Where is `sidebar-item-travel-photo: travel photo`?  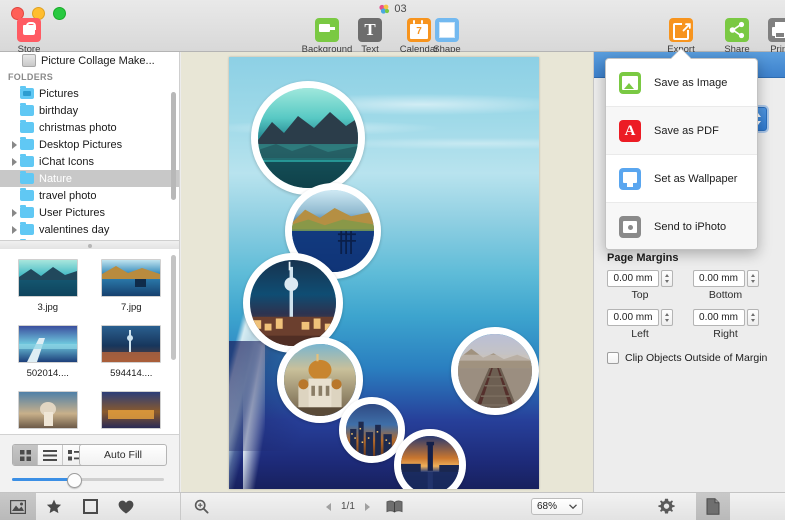 sidebar-item-travel-photo: travel photo is located at coordinates (89, 195).